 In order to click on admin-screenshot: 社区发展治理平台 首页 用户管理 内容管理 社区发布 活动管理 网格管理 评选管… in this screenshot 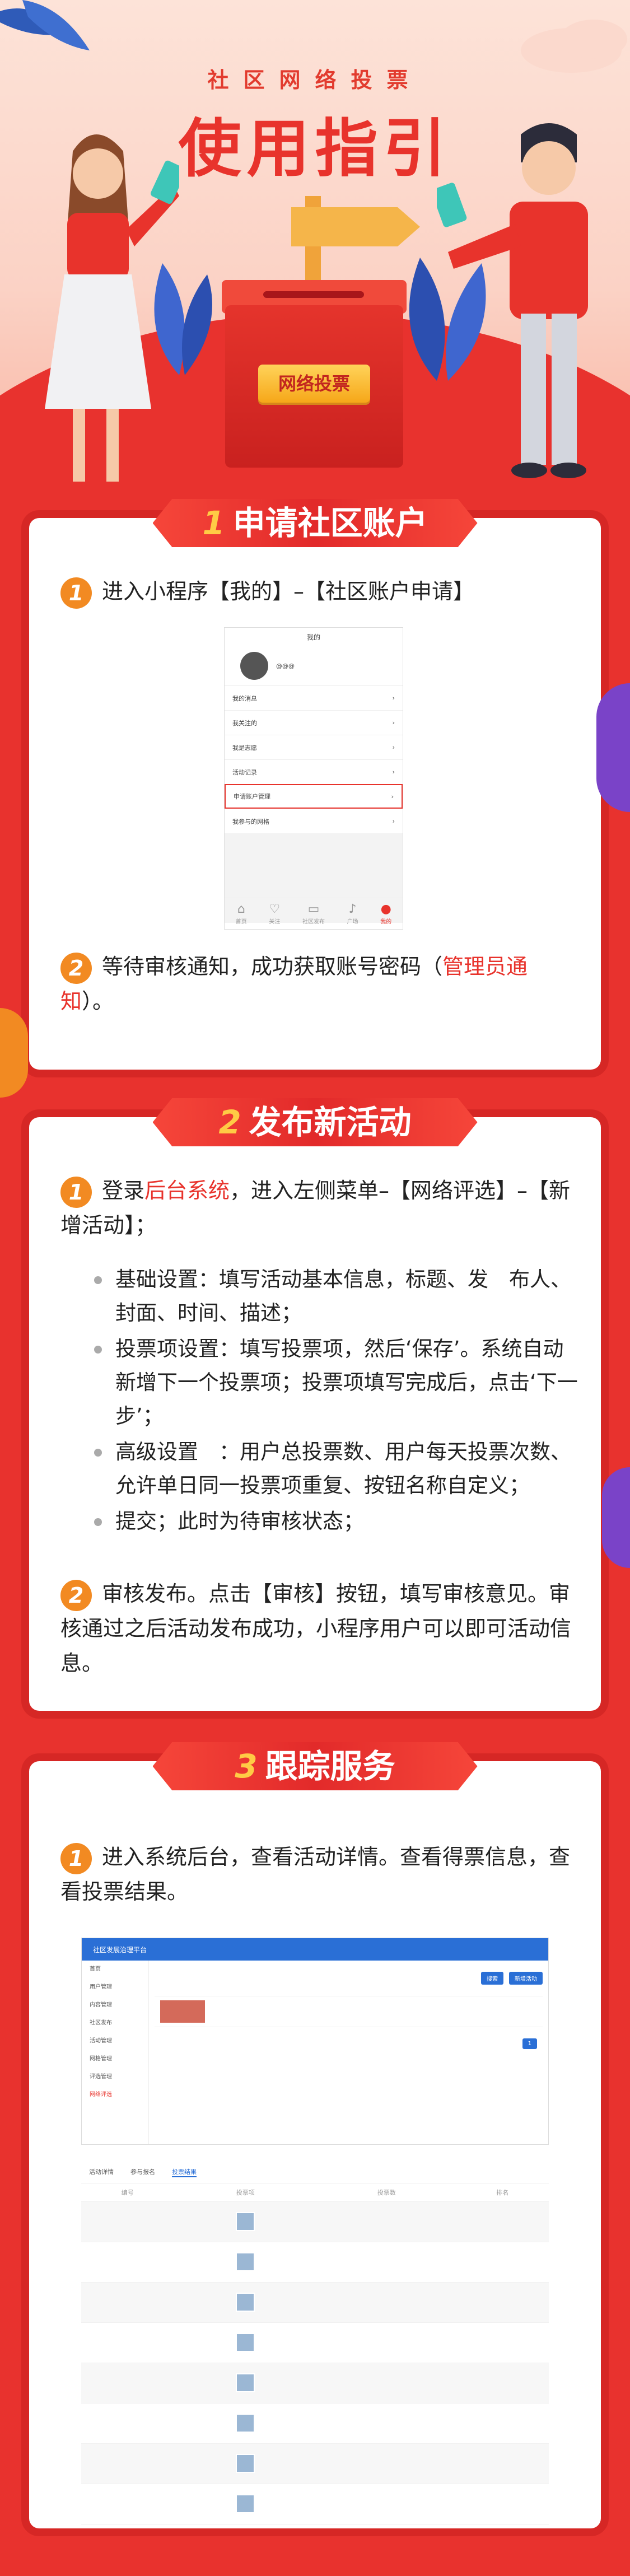, I will do `click(315, 2042)`.